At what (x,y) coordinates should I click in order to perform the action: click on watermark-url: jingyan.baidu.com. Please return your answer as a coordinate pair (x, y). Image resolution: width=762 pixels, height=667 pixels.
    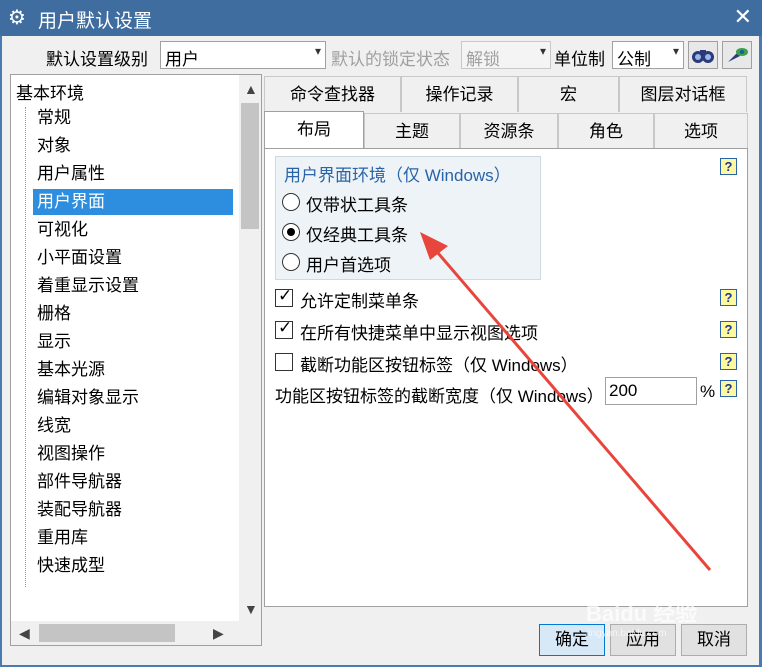
    Looking at the image, I should click on (626, 633).